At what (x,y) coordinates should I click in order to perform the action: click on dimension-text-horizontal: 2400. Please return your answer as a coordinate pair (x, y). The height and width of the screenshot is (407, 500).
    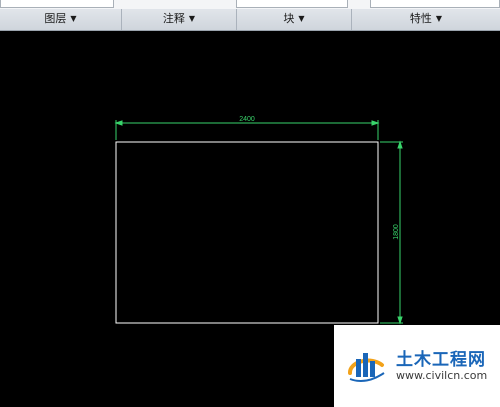
    Looking at the image, I should click on (247, 119).